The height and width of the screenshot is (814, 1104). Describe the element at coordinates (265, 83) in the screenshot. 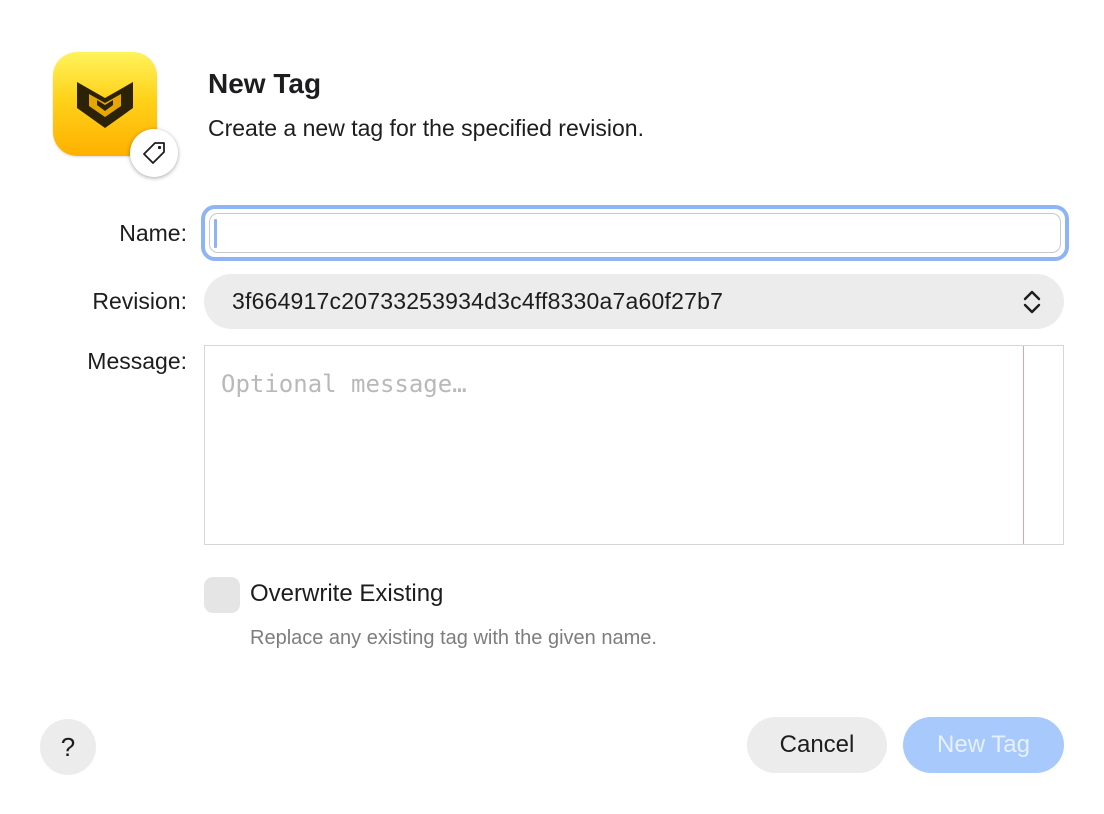

I see `dialog-title: New Tag` at that location.